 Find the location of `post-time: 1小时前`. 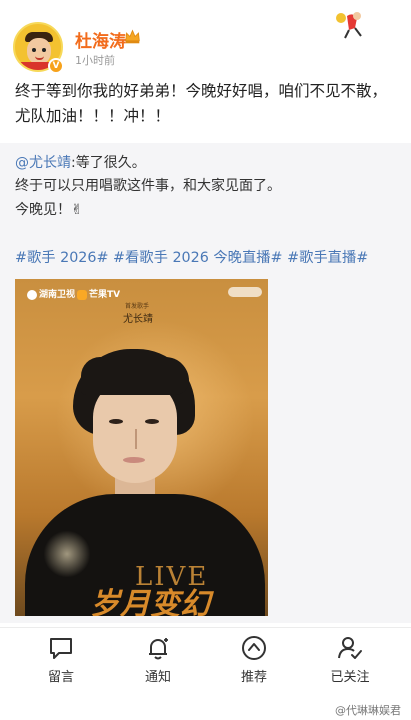

post-time: 1小时前 is located at coordinates (95, 60).